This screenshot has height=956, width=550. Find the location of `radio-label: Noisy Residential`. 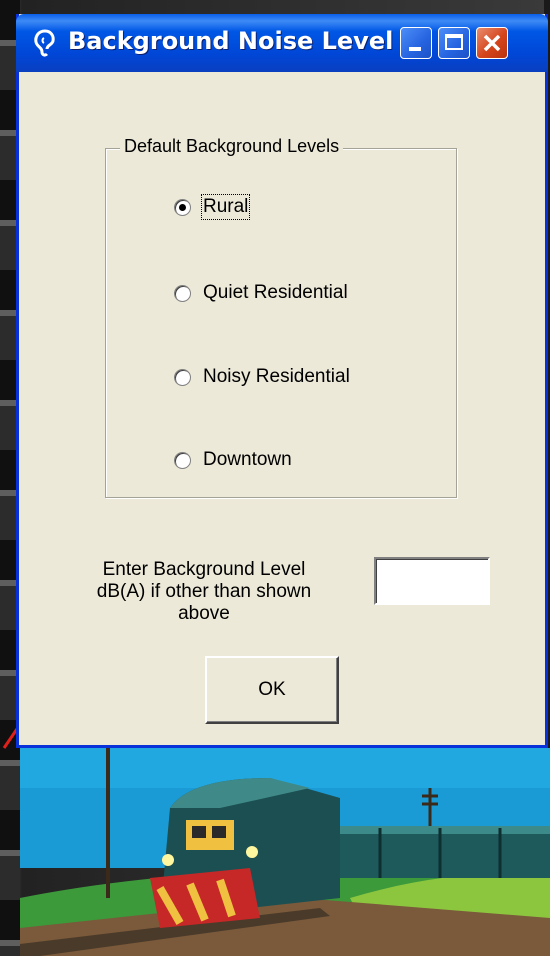

radio-label: Noisy Residential is located at coordinates (276, 376).